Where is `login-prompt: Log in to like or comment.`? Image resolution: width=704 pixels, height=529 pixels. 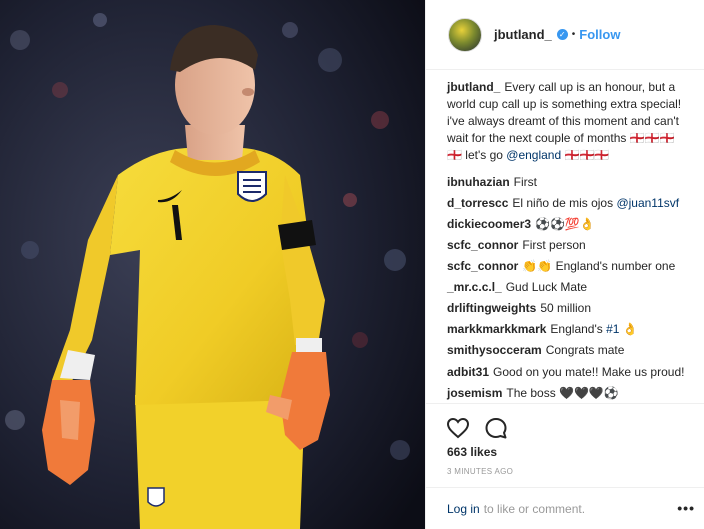 login-prompt: Log in to like or comment. is located at coordinates (565, 508).